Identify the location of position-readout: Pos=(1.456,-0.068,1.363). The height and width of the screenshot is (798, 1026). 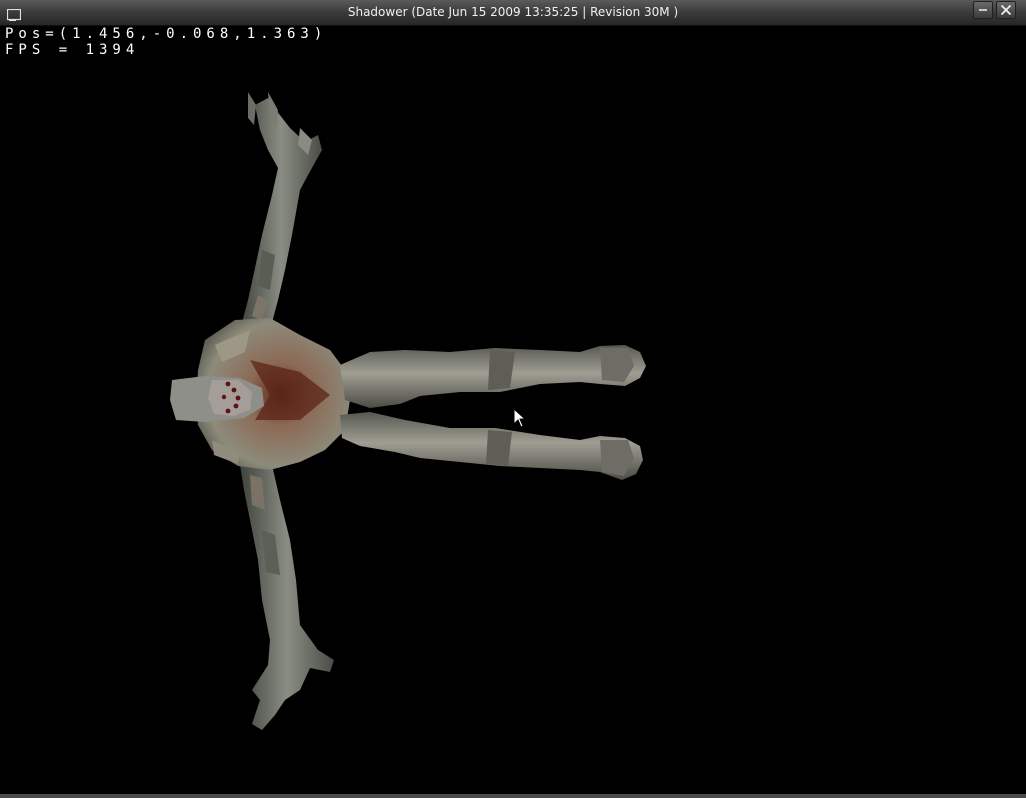
(166, 34).